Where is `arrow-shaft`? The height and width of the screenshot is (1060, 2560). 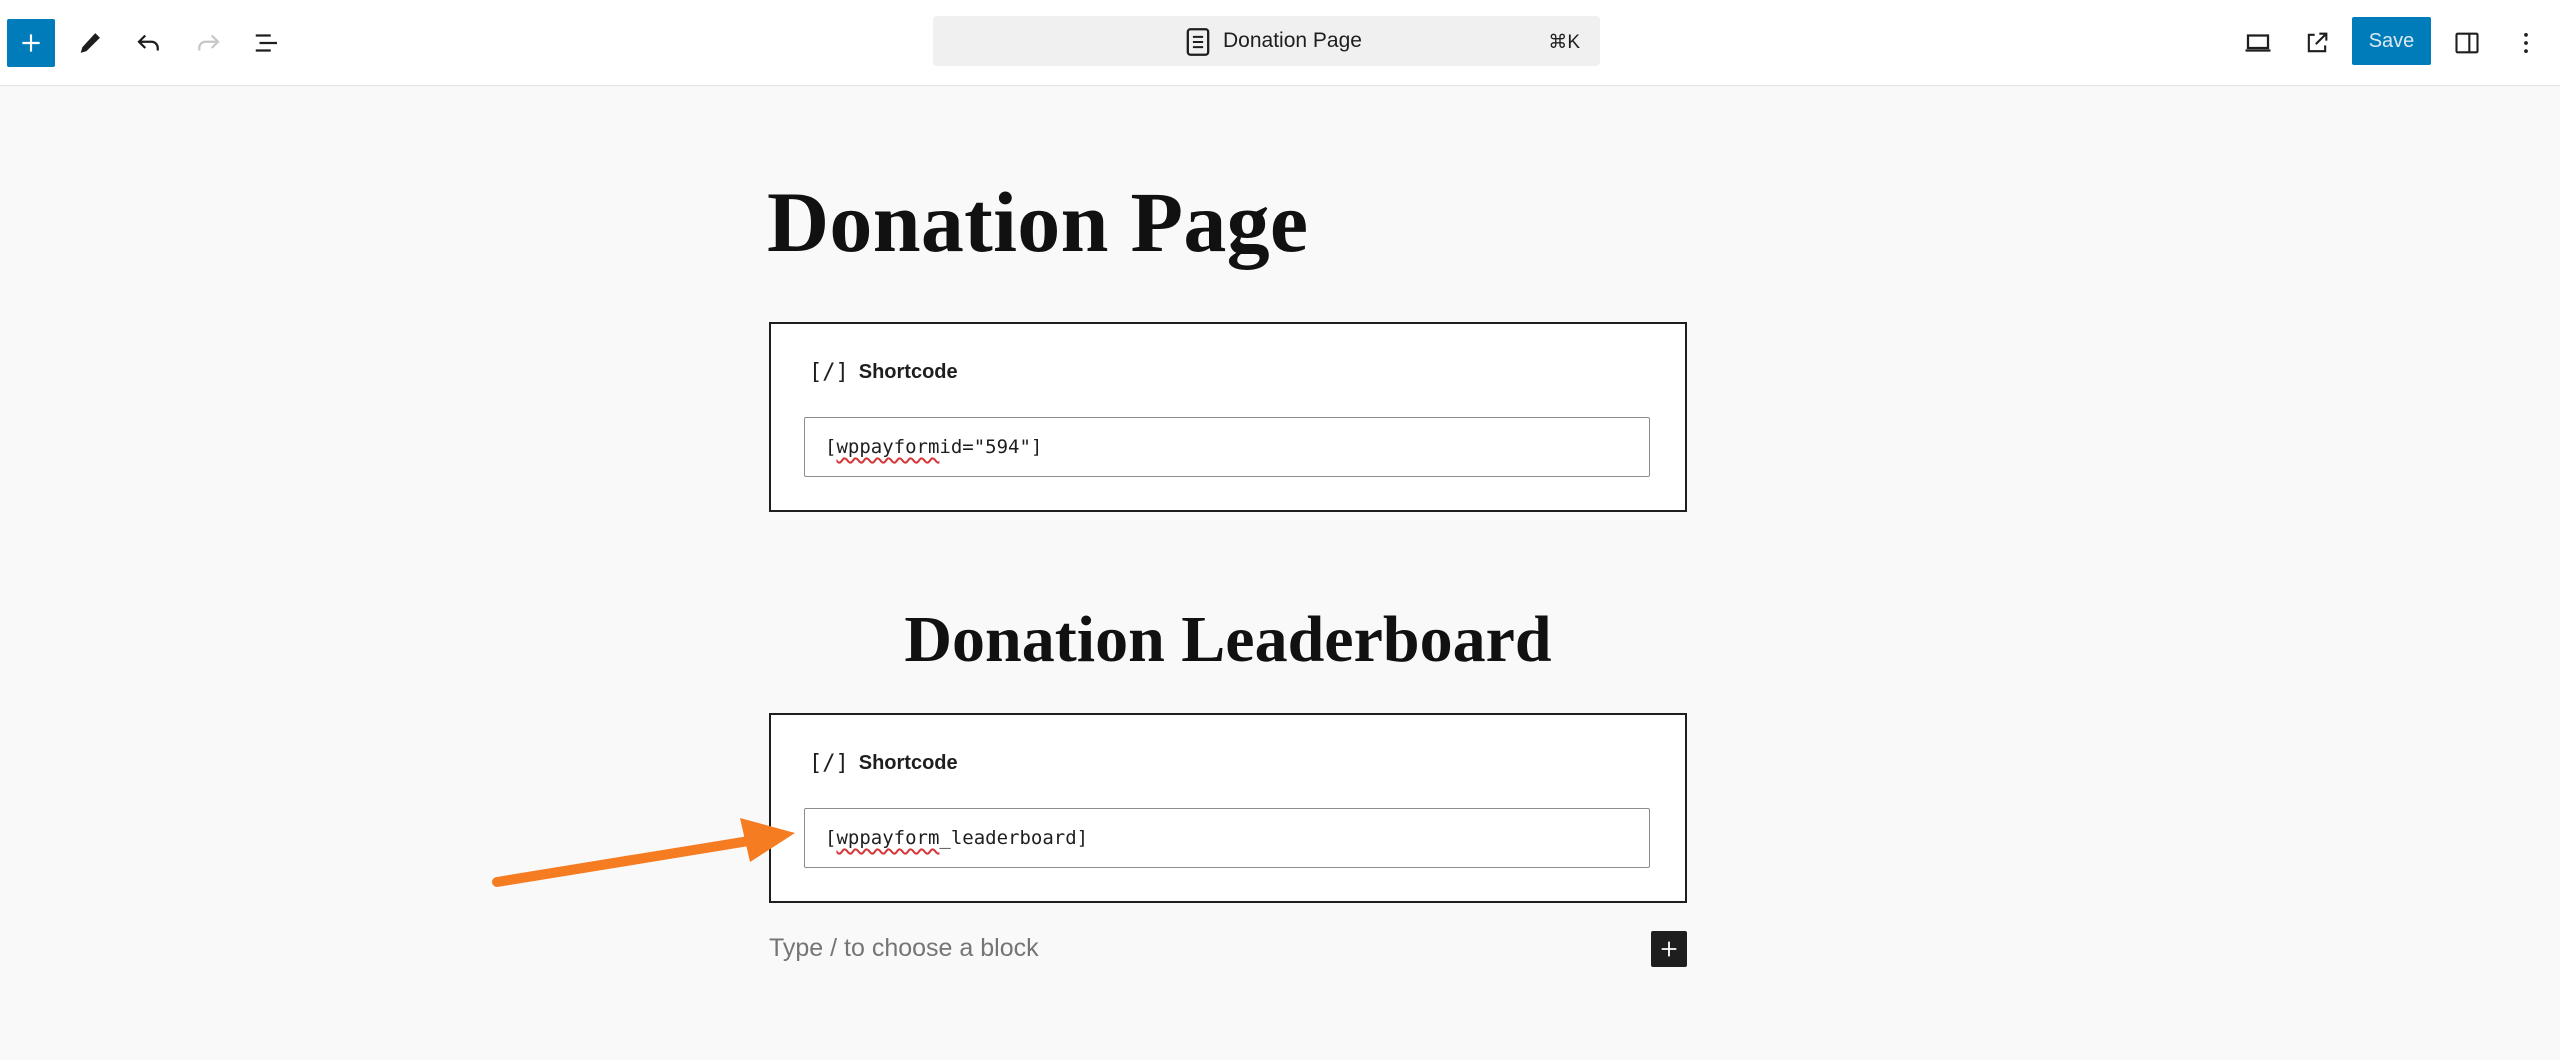 arrow-shaft is located at coordinates (626, 861).